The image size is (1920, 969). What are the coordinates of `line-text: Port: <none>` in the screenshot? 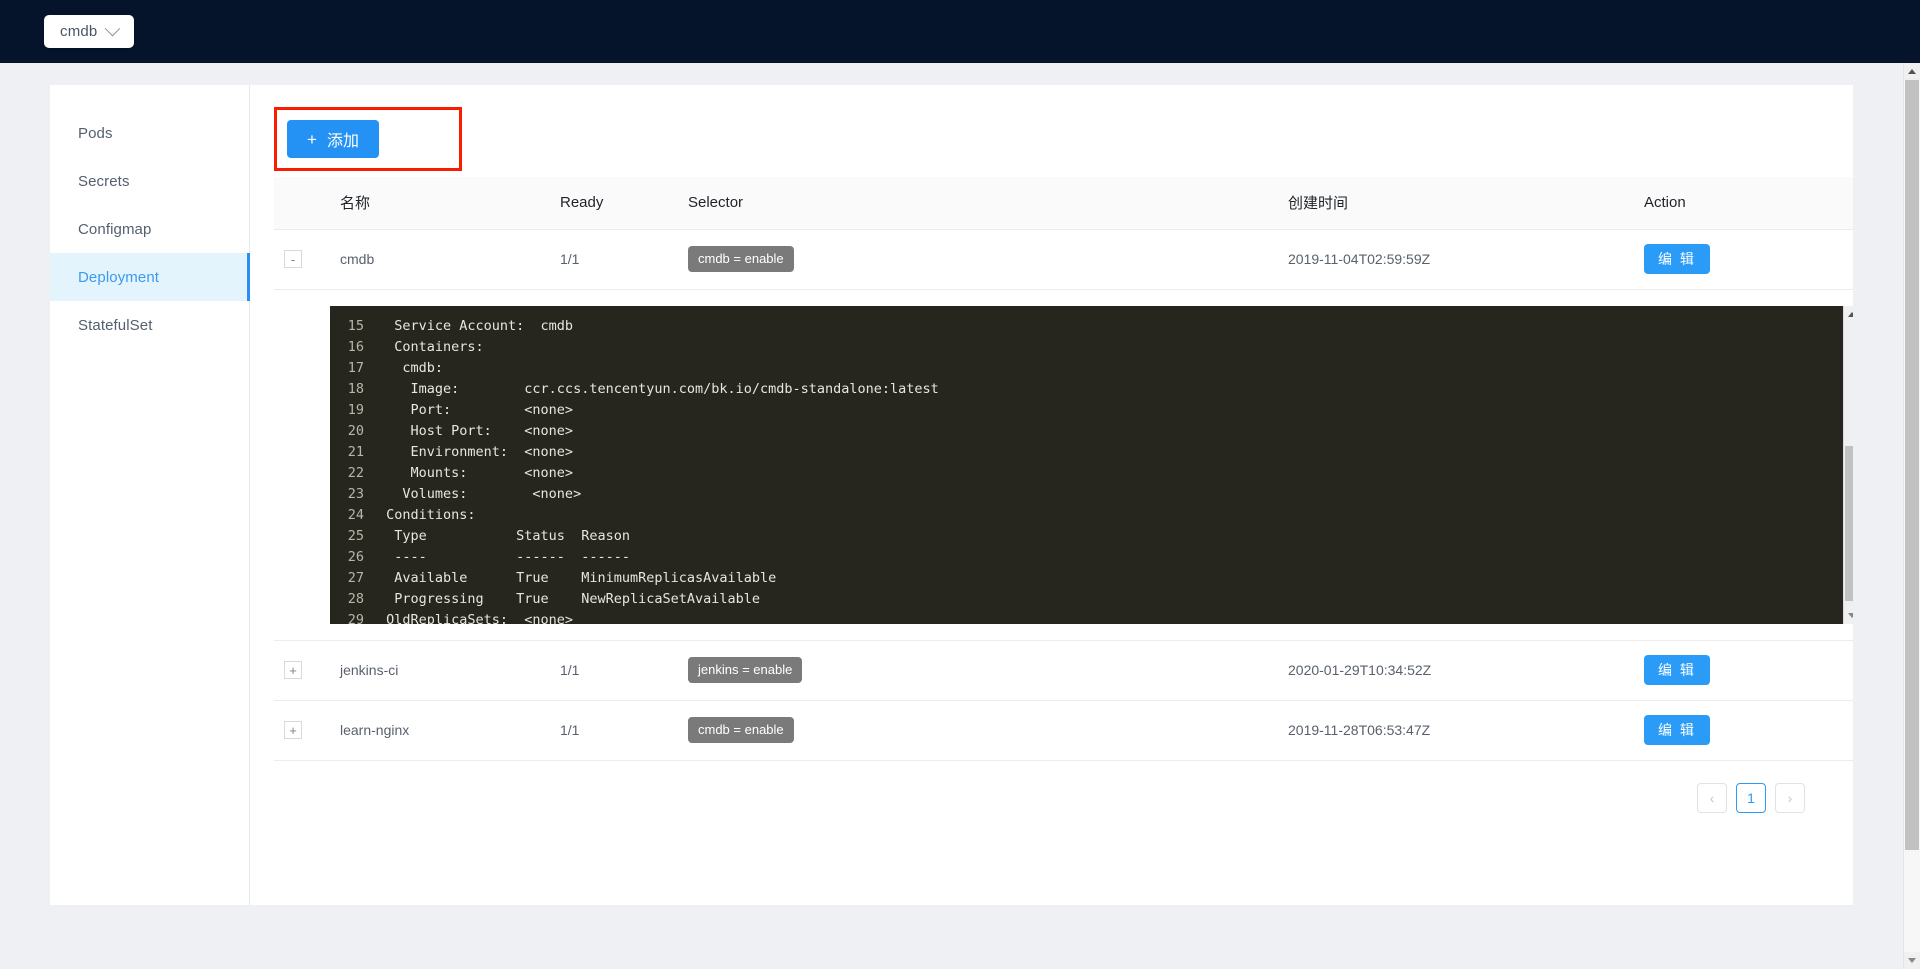 It's located at (476, 409).